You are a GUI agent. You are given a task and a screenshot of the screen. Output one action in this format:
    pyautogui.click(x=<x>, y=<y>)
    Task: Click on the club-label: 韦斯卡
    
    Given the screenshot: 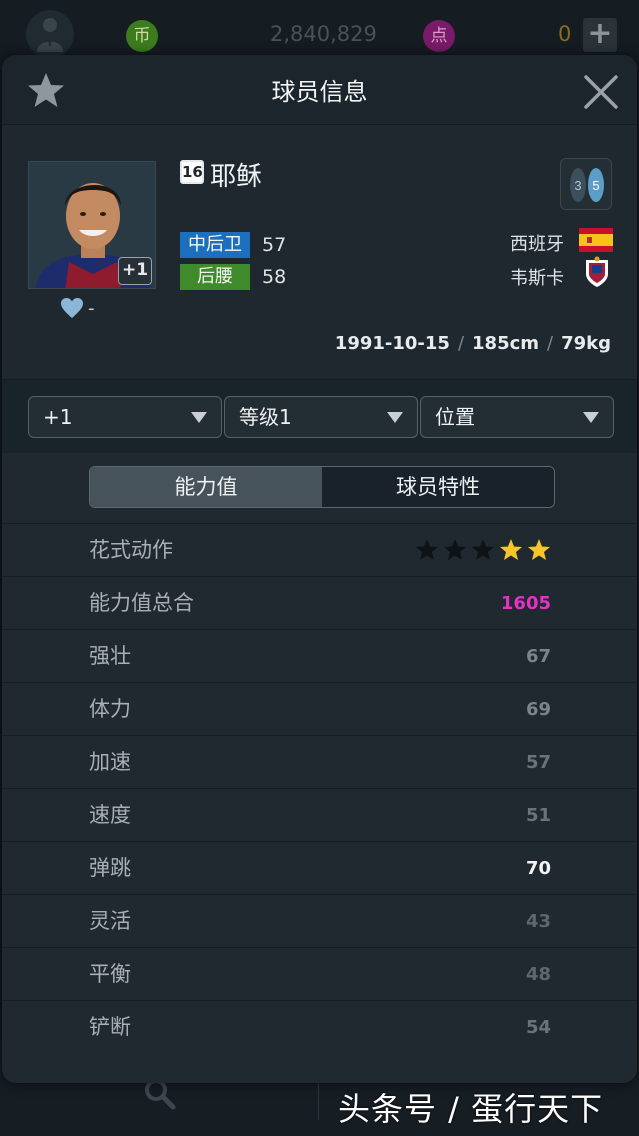 What is the action you would take?
    pyautogui.click(x=537, y=278)
    